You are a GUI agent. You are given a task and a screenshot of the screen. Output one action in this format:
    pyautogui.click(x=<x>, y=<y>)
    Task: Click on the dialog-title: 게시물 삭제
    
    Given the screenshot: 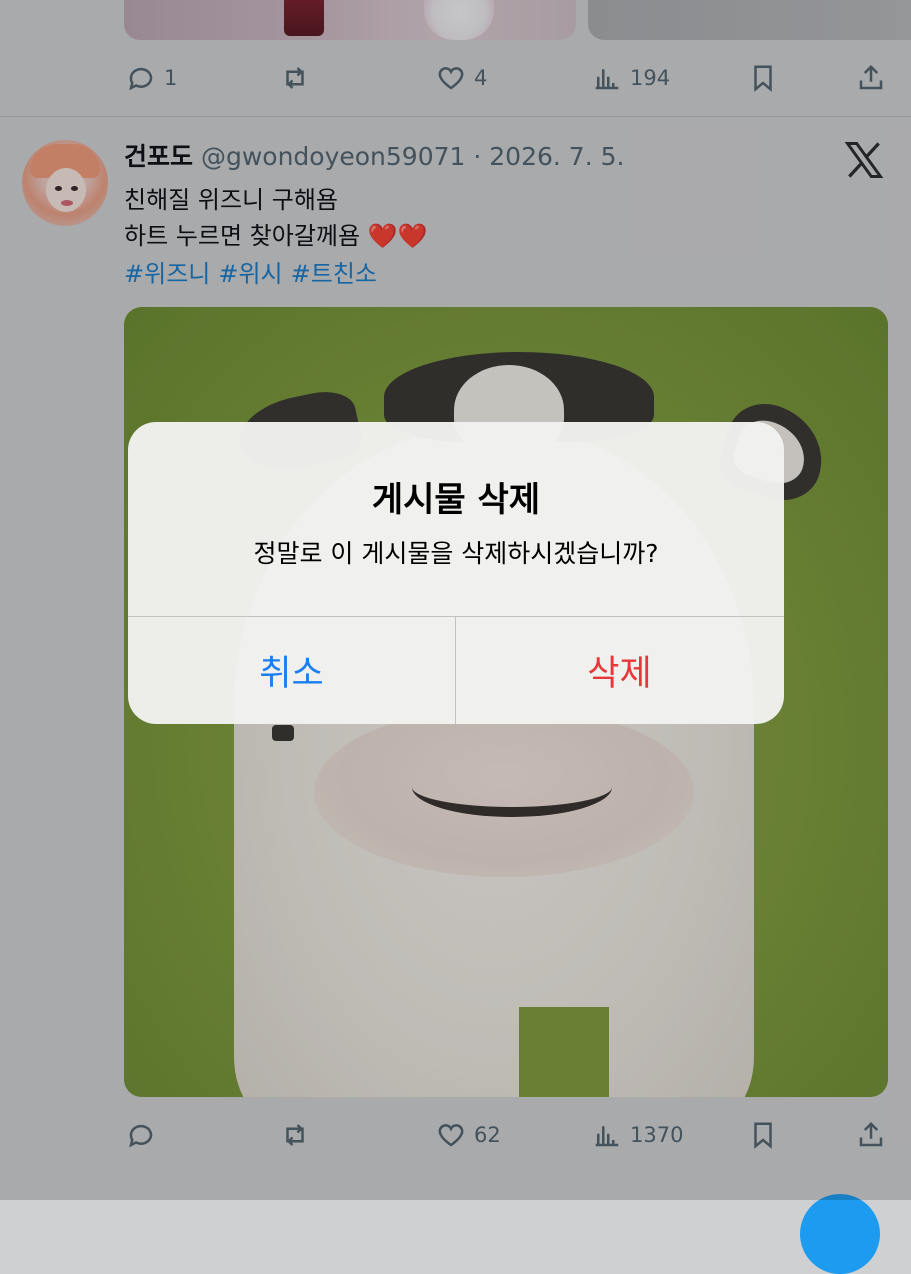 What is the action you would take?
    pyautogui.click(x=456, y=500)
    